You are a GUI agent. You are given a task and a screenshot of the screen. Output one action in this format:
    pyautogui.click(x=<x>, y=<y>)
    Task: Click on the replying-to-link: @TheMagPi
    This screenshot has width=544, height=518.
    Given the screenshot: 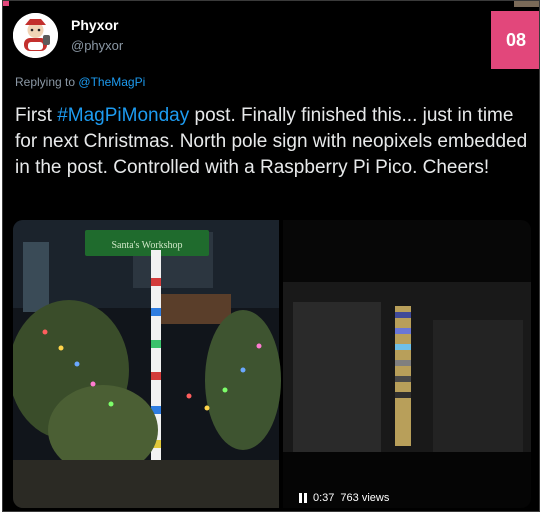 What is the action you would take?
    pyautogui.click(x=111, y=82)
    